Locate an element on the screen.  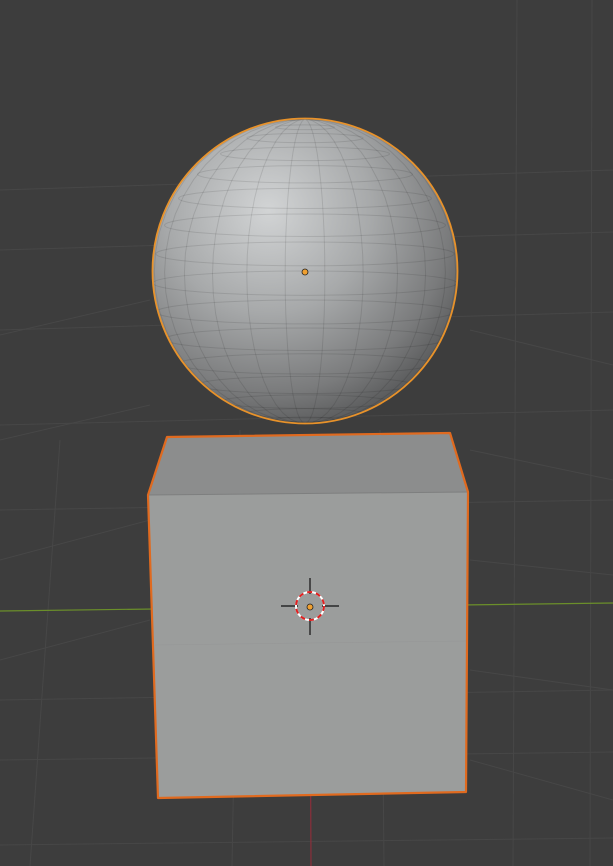
sphere-origin-dot is located at coordinates (305, 272).